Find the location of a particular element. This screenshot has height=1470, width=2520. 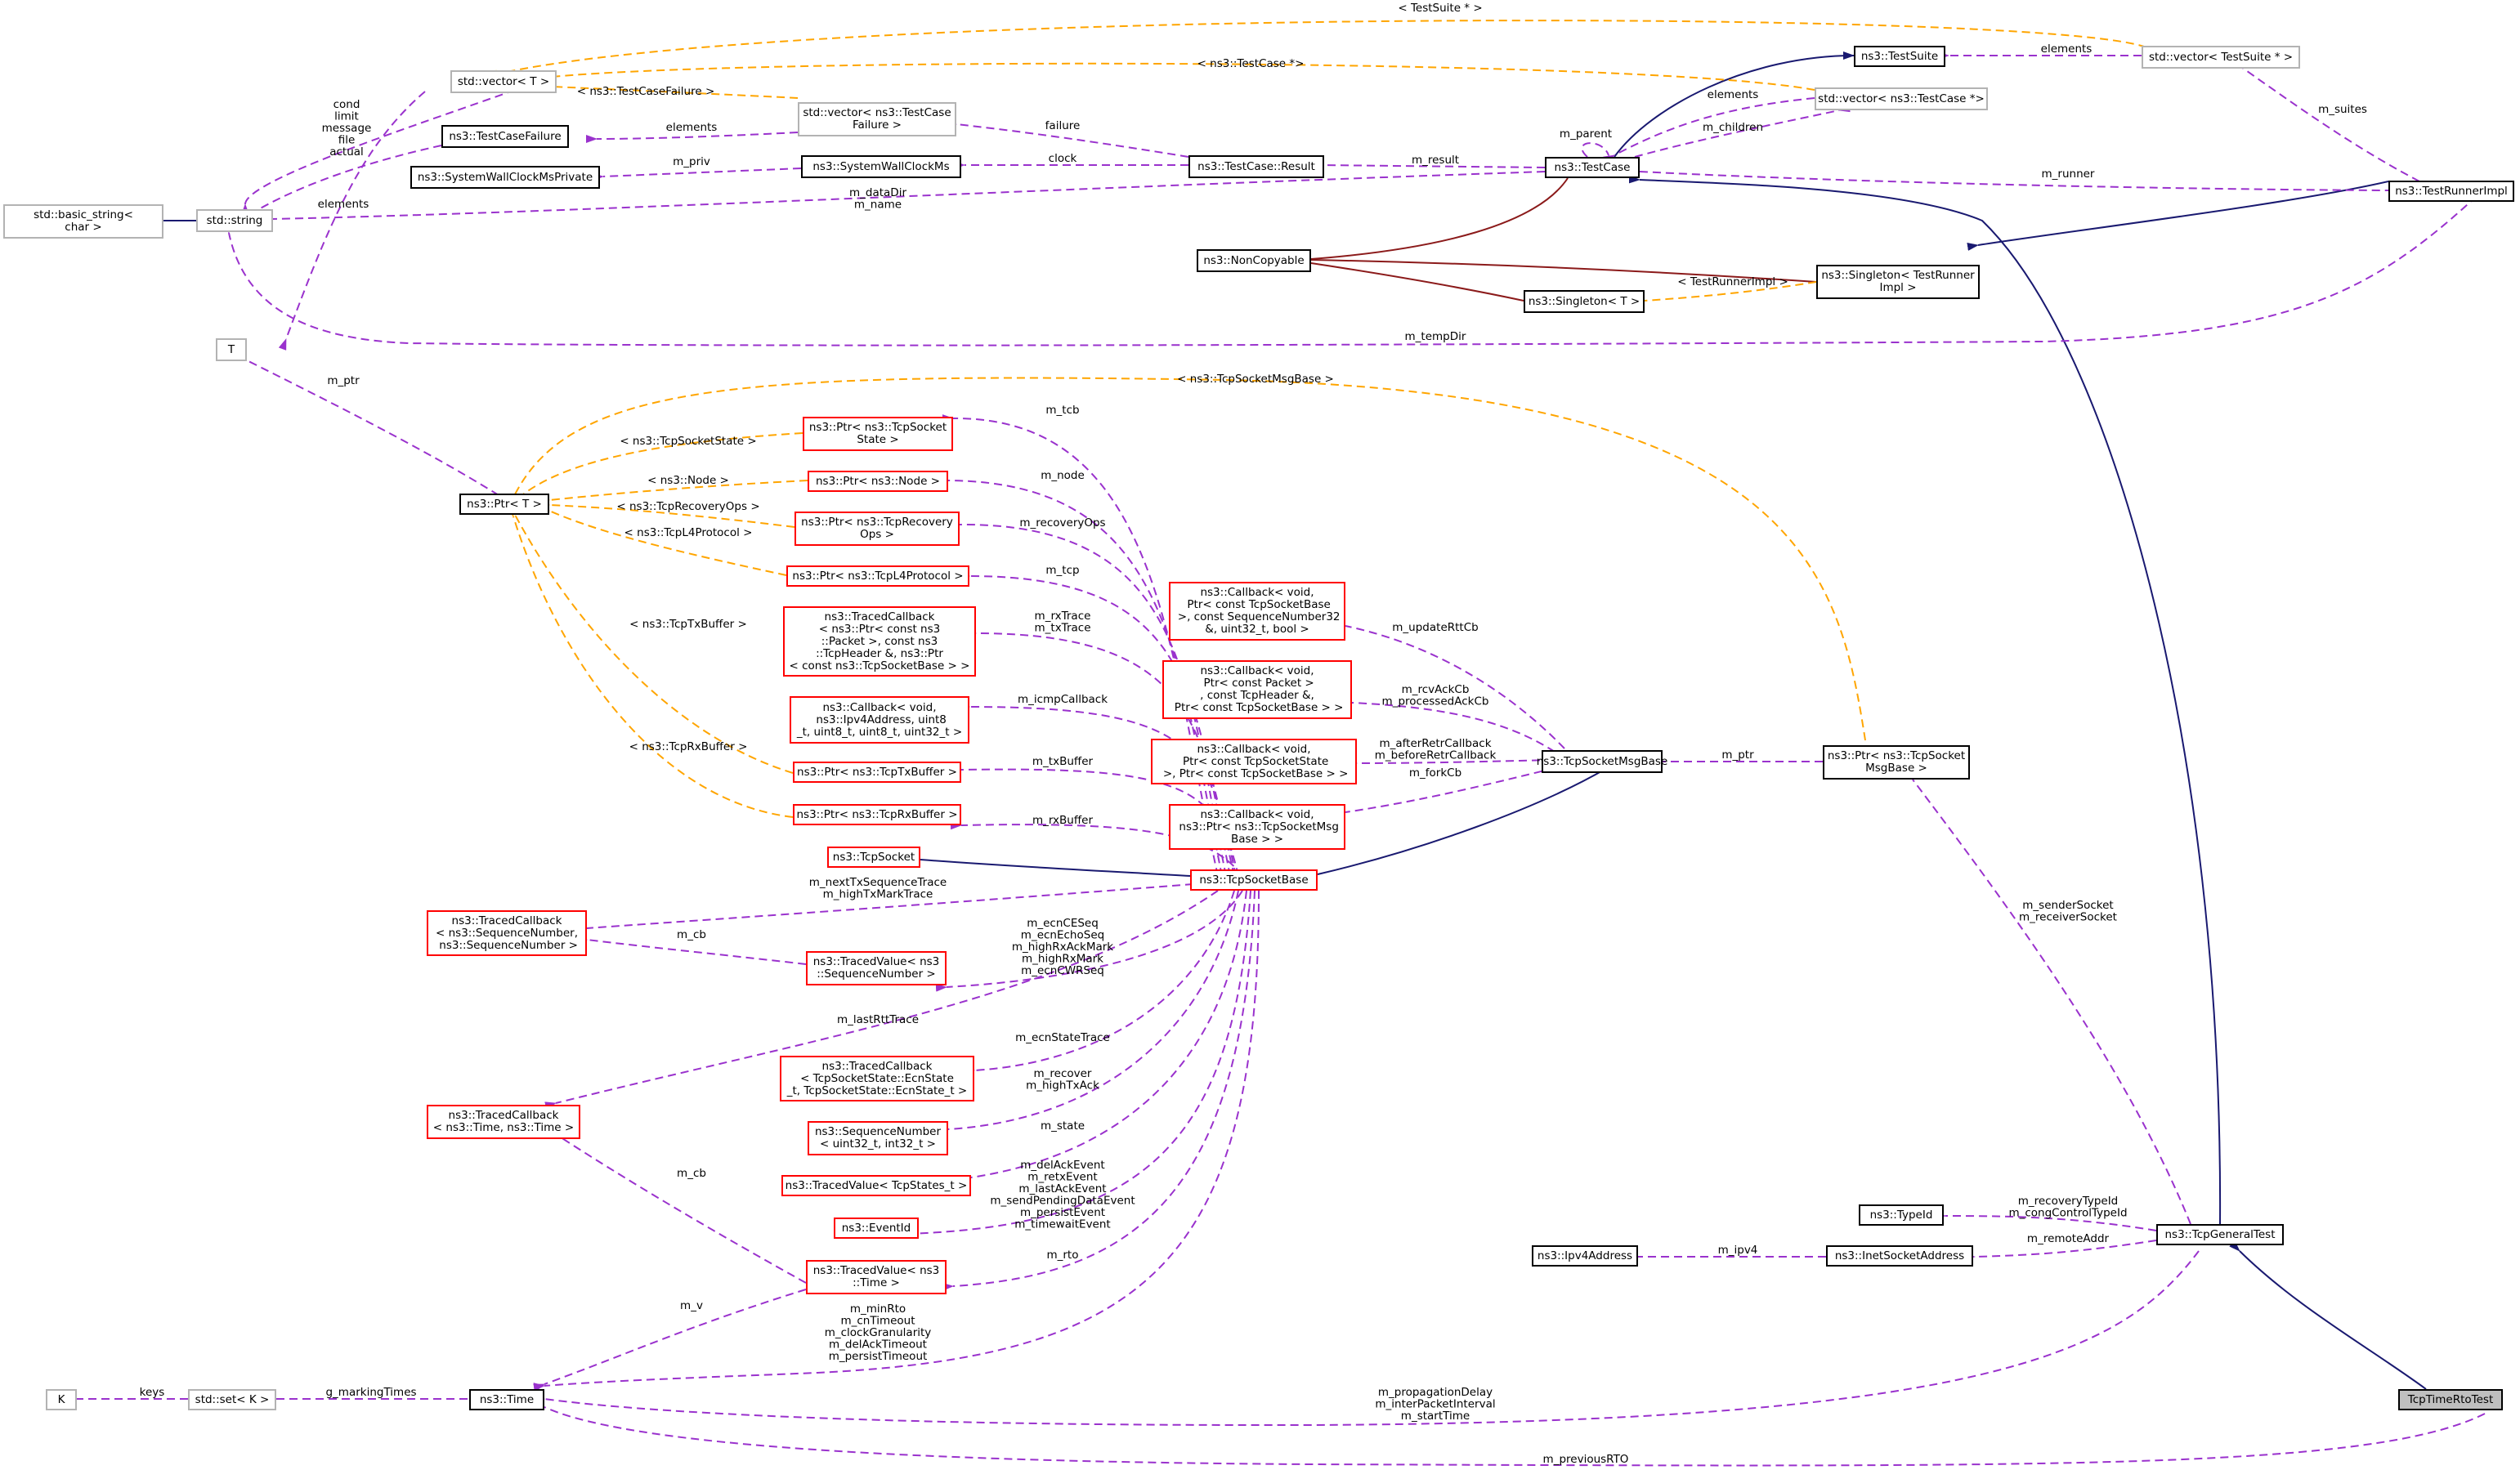

edge-label-afterretr: m_afterRetrCallback m_beforeRetrCallback is located at coordinates (1436, 749).